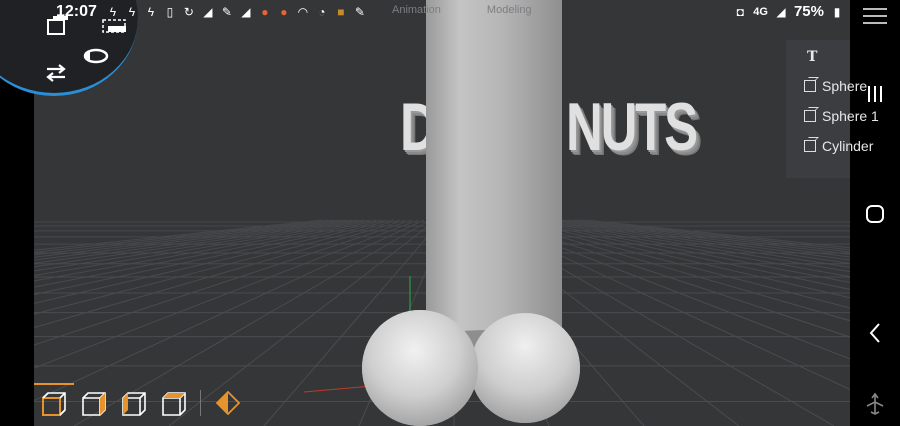 This screenshot has width=900, height=426. I want to click on menu-icon, so click(875, 18).